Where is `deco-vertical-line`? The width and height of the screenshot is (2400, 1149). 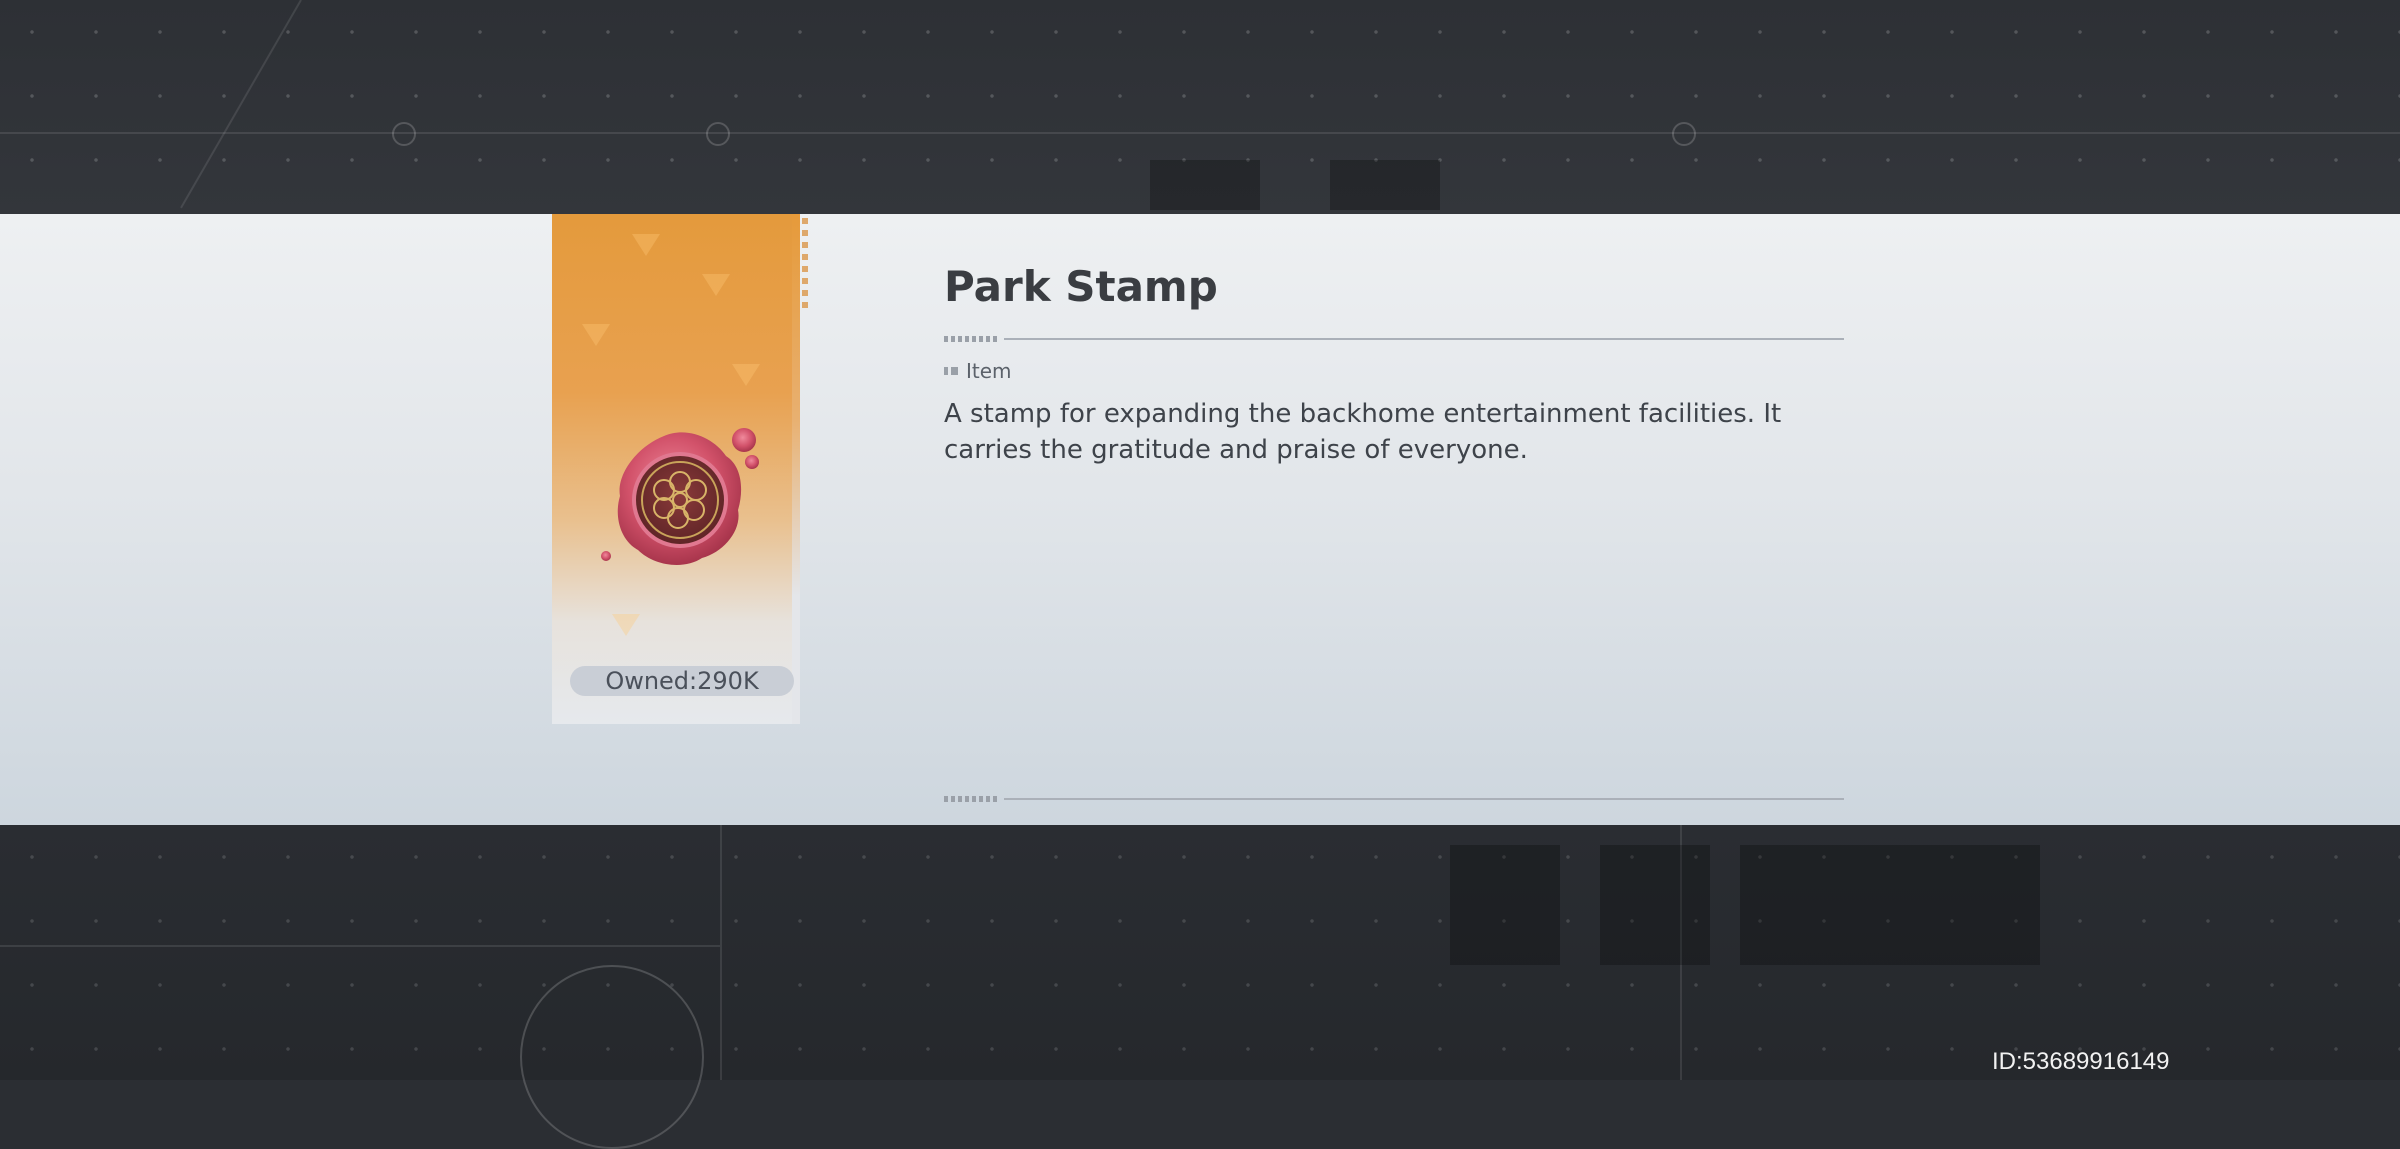 deco-vertical-line is located at coordinates (721, 952).